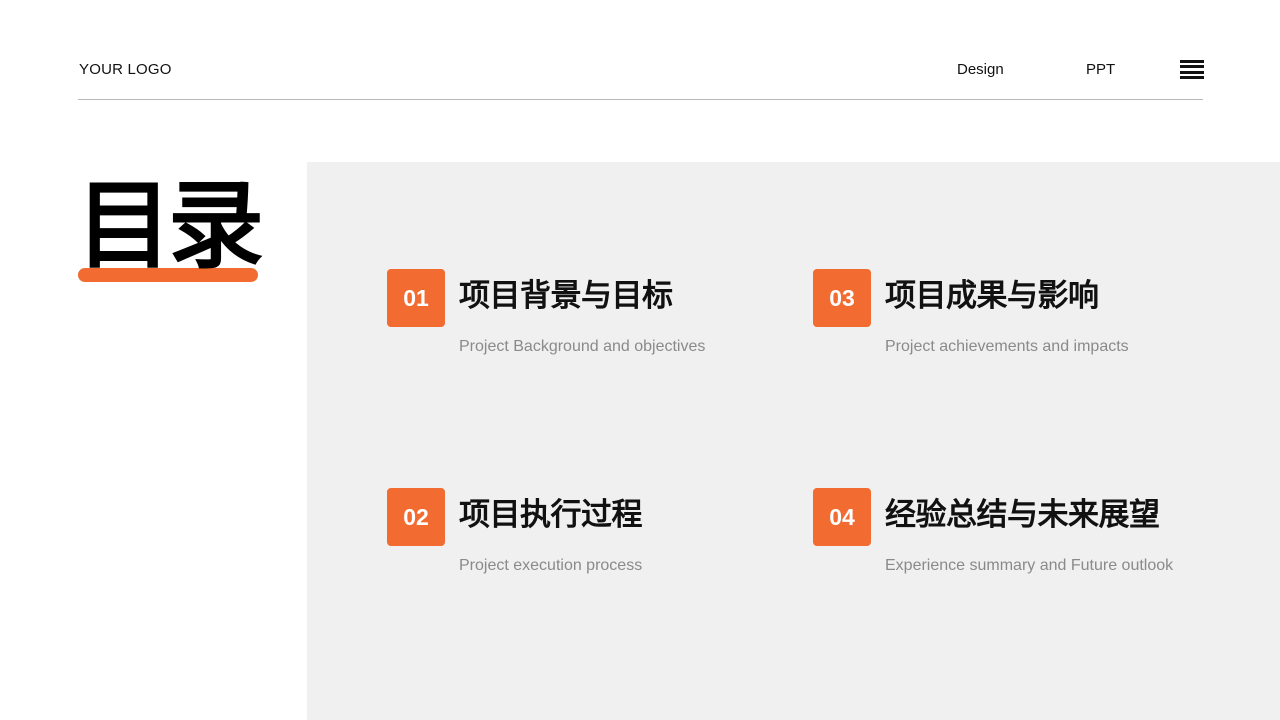 The width and height of the screenshot is (1280, 720). Describe the element at coordinates (1029, 566) in the screenshot. I see `toc-item-subtitle: Experience summary and Future outlook` at that location.